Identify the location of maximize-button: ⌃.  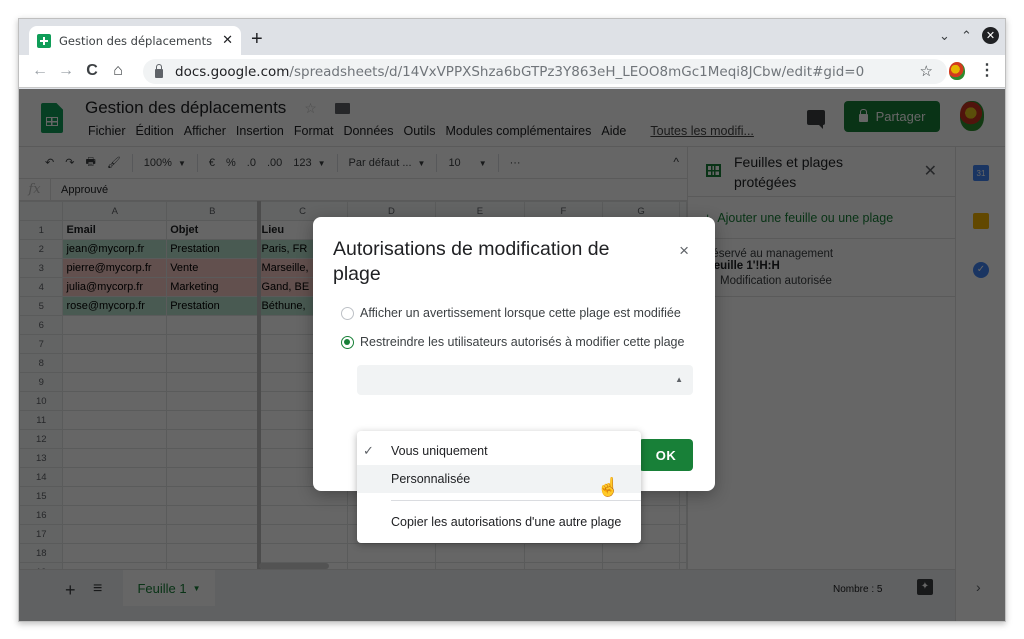
(966, 36).